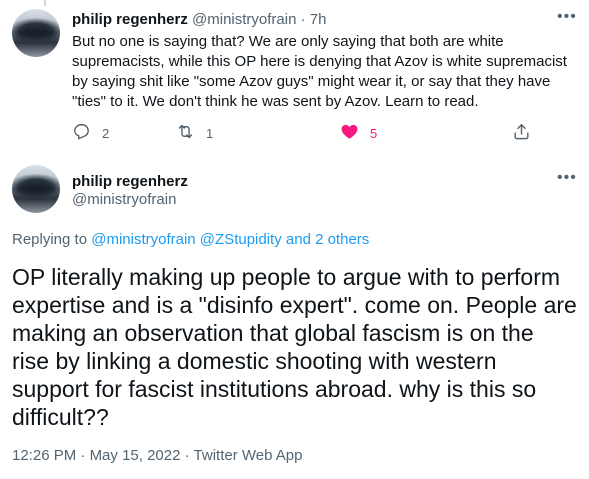 Image resolution: width=589 pixels, height=479 pixels. I want to click on heart-icon, so click(349, 133).